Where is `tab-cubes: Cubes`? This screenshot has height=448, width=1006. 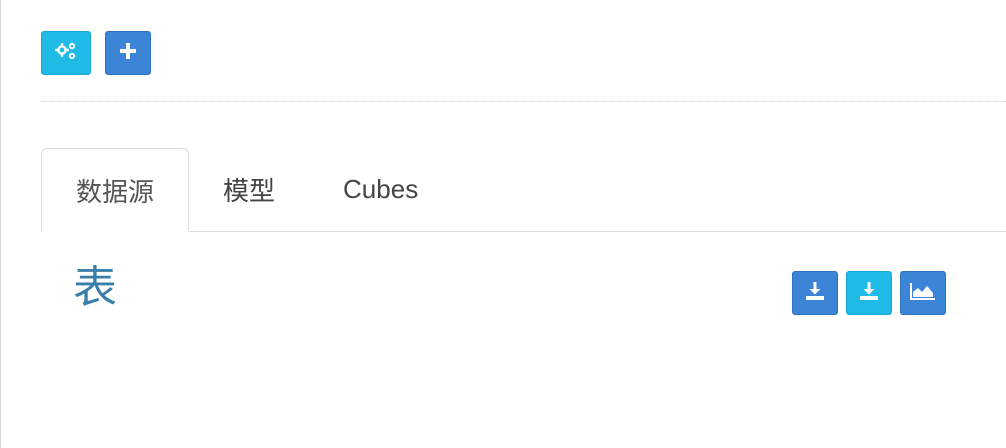 tab-cubes: Cubes is located at coordinates (380, 189).